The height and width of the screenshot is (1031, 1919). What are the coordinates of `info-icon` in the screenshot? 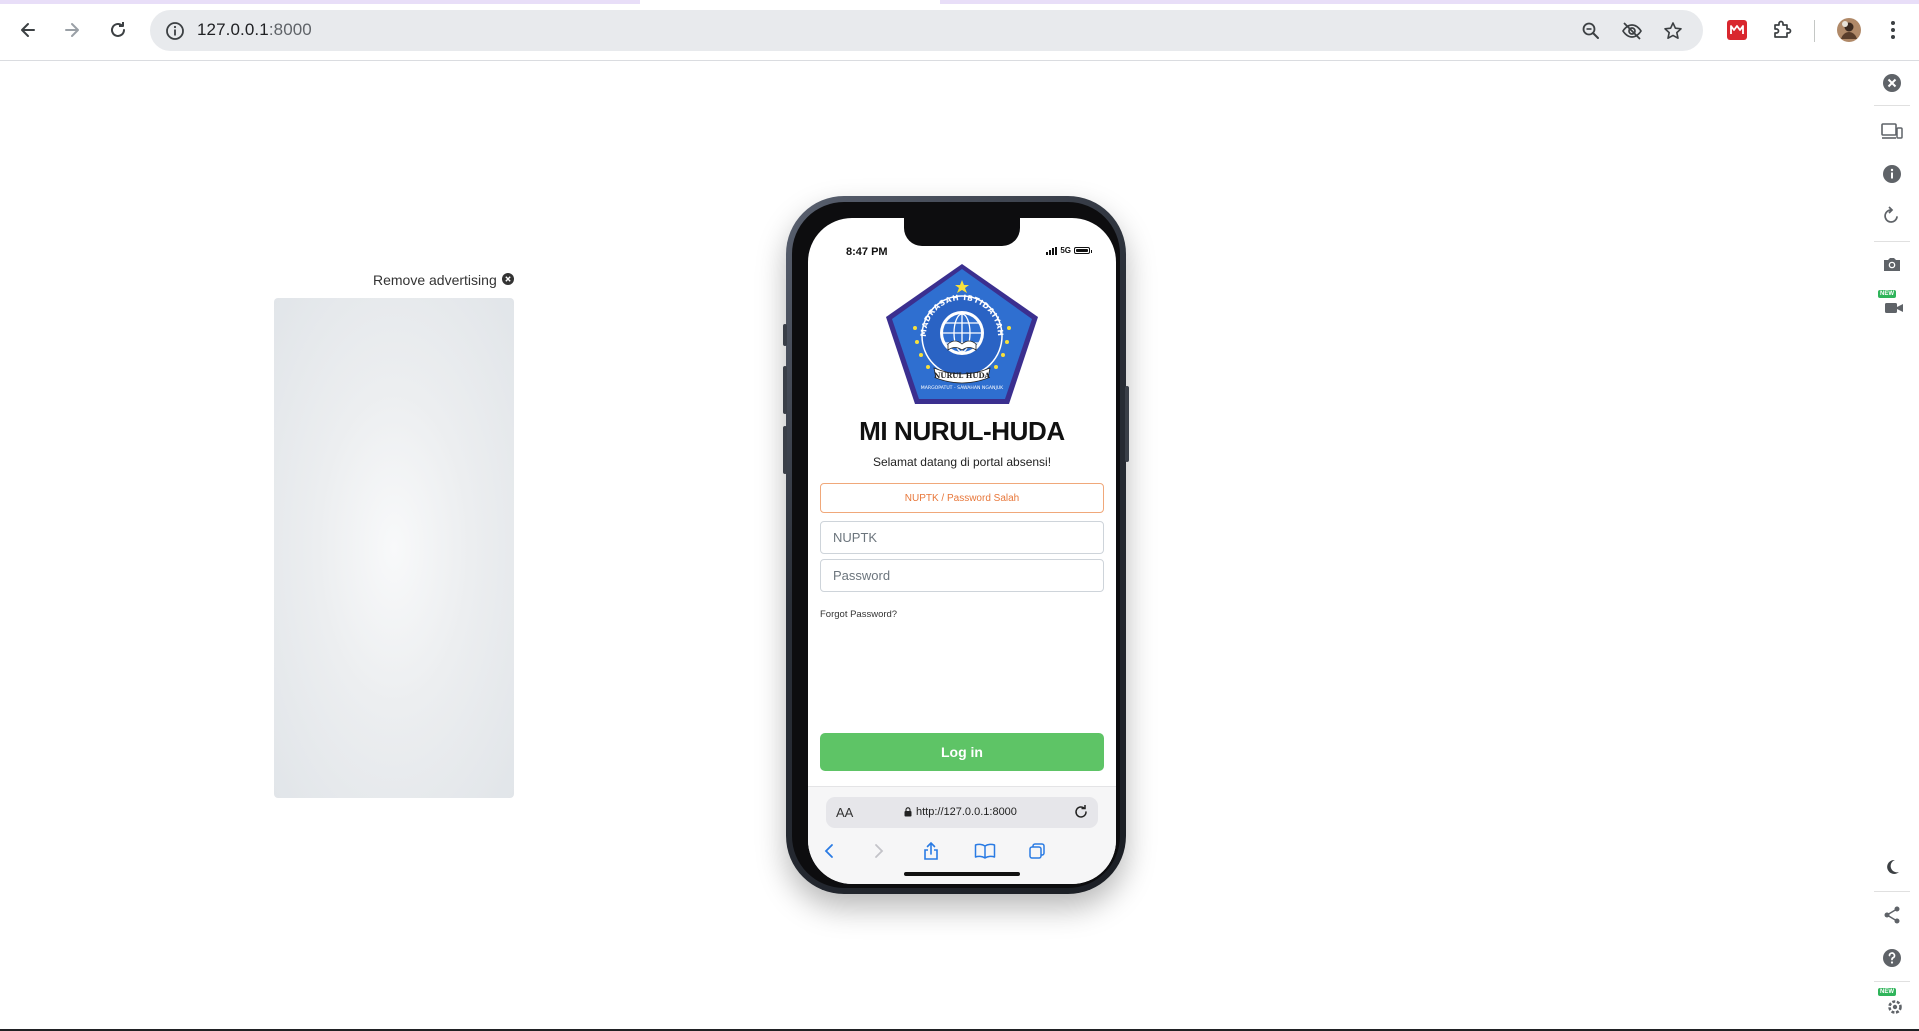 It's located at (1892, 174).